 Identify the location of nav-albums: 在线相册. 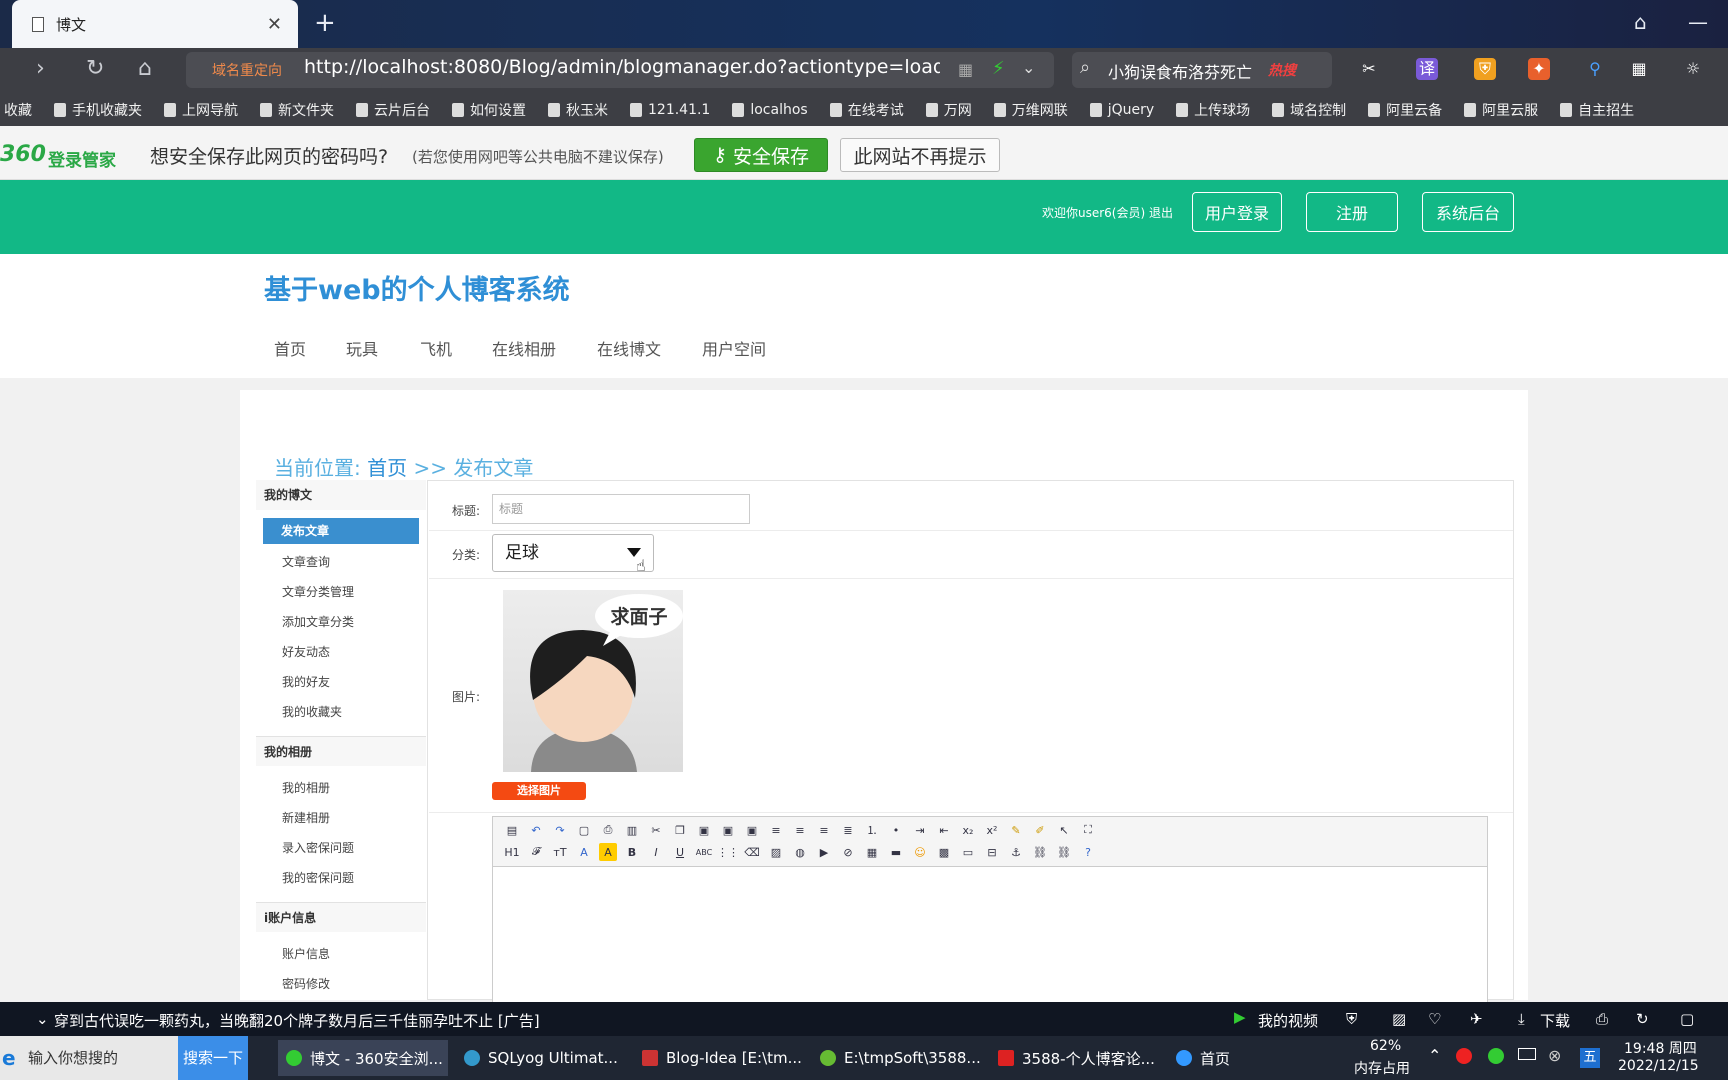
(524, 348).